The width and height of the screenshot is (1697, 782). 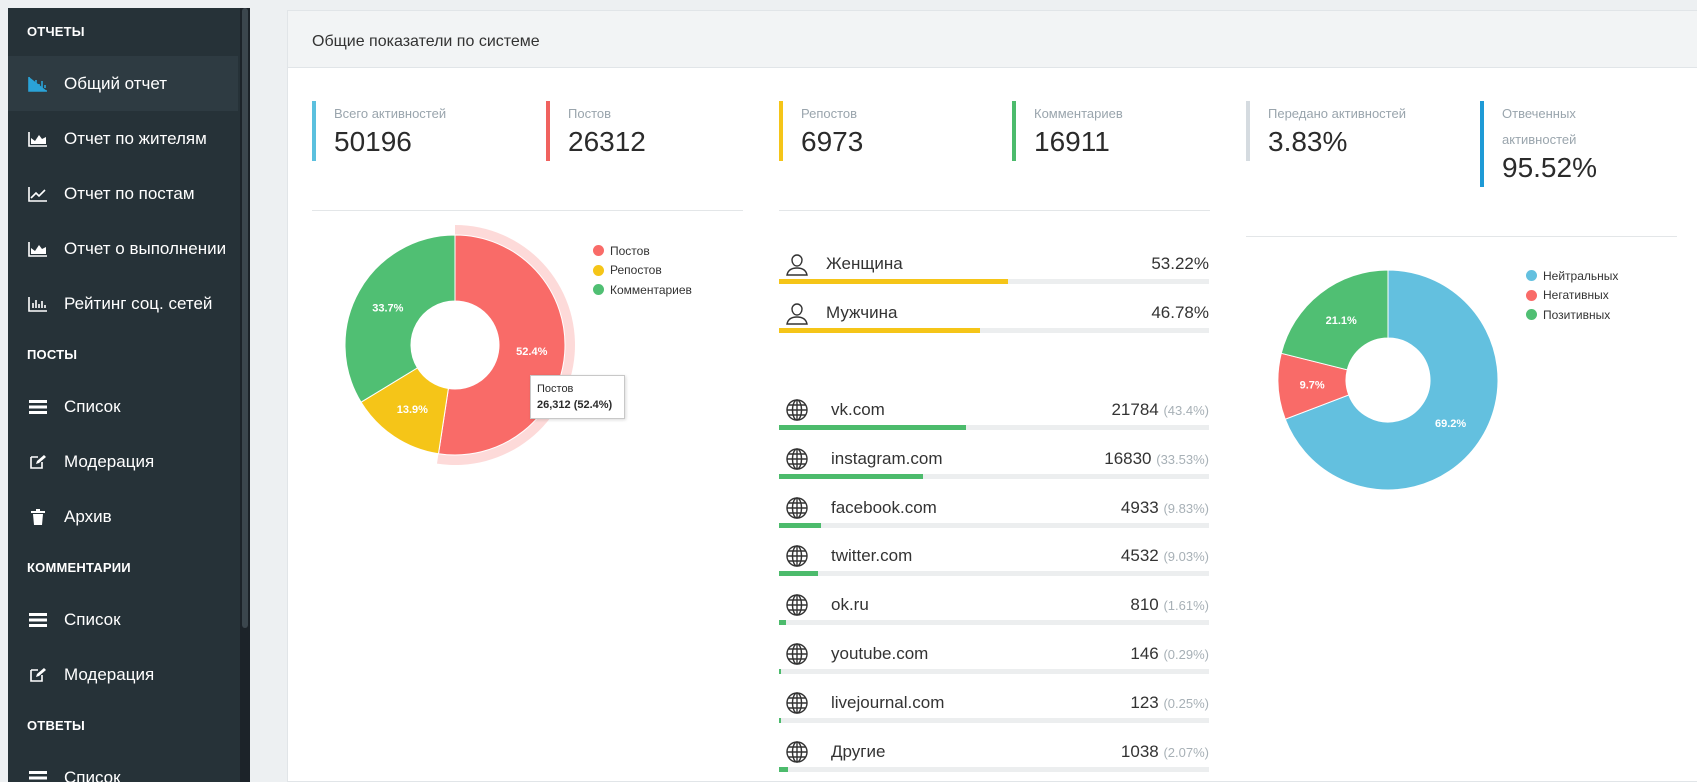 I want to click on line-chart-icon, so click(x=38, y=194).